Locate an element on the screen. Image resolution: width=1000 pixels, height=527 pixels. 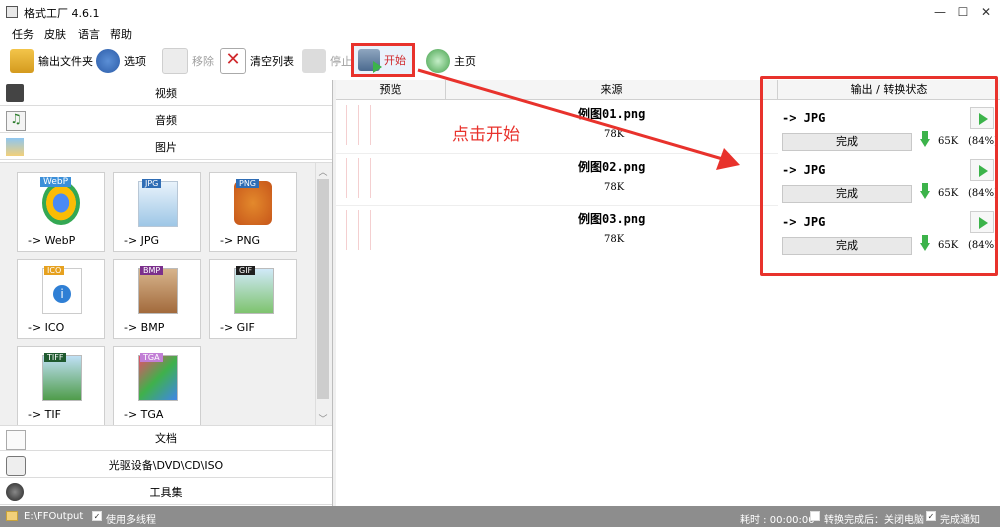
webp-chrome-icon is located at coordinates (61, 203).